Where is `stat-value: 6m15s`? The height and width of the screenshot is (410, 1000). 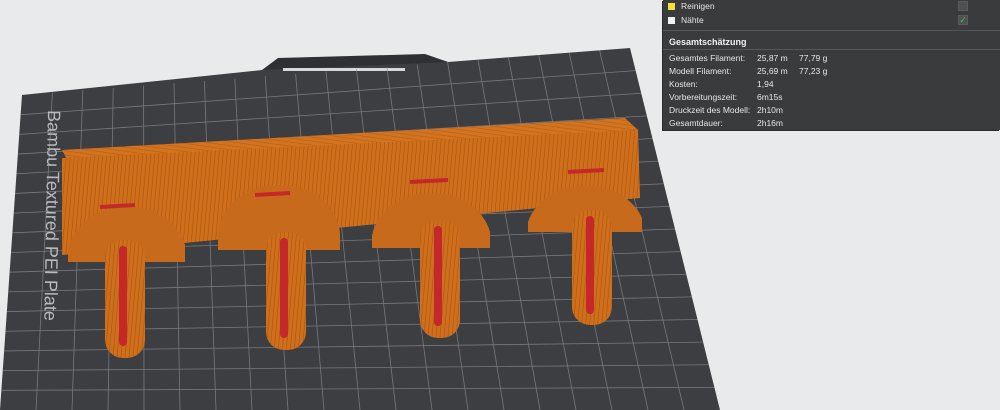 stat-value: 6m15s is located at coordinates (770, 97).